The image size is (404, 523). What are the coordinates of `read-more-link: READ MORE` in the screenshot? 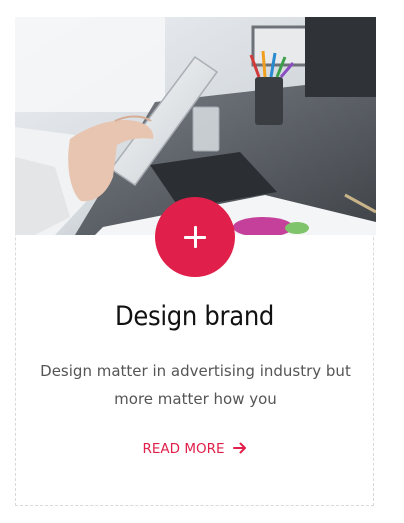 It's located at (194, 449).